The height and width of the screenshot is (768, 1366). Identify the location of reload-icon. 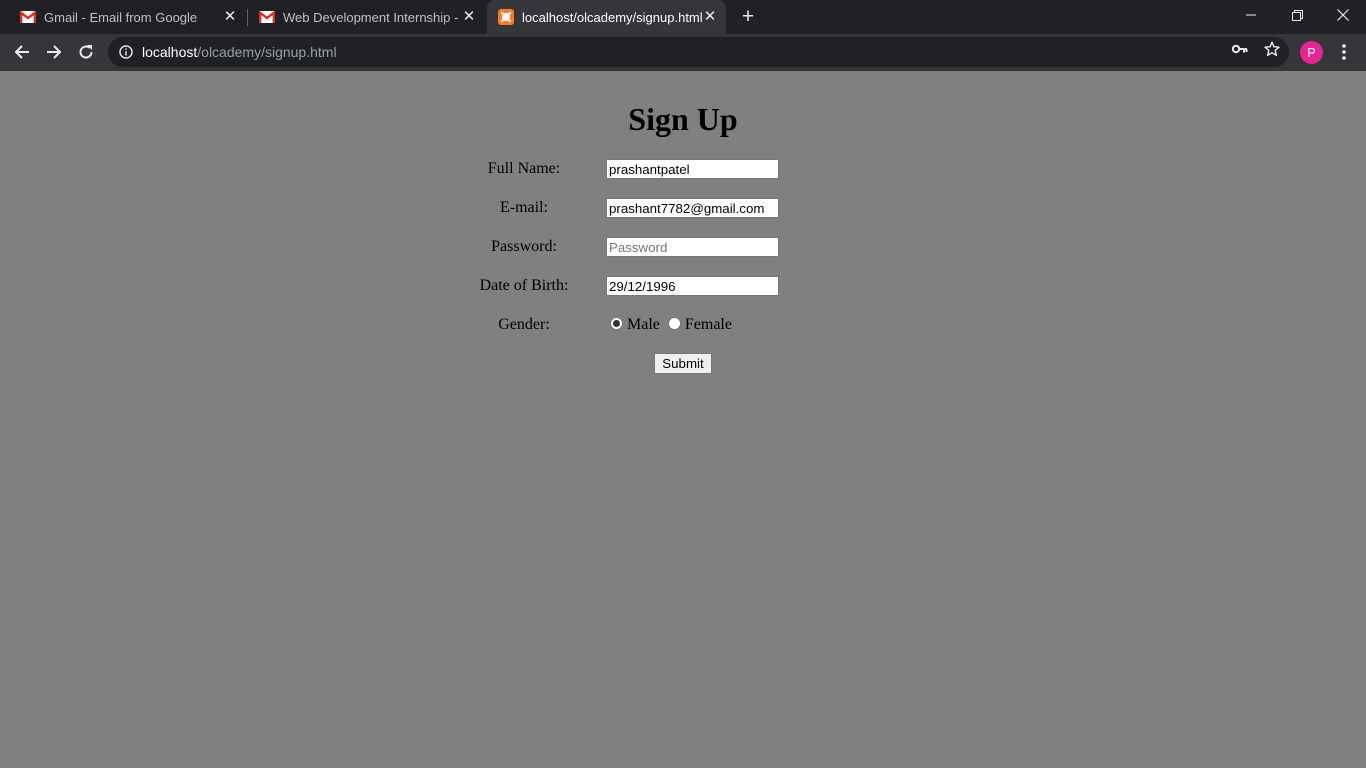
(86, 52).